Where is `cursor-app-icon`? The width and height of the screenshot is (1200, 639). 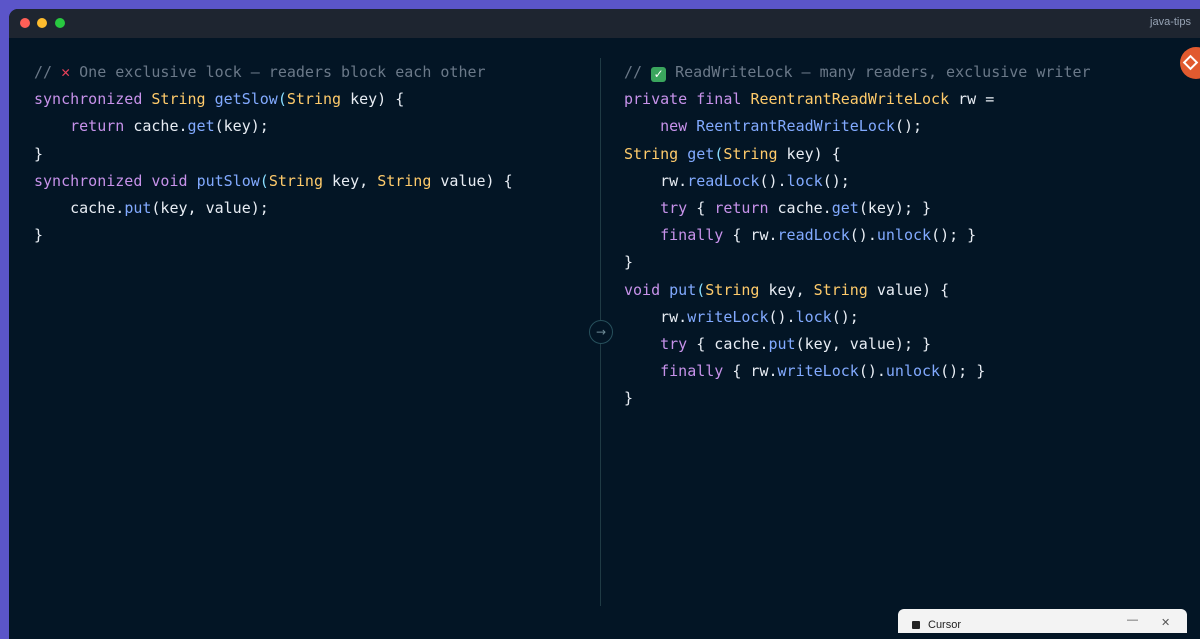 cursor-app-icon is located at coordinates (916, 625).